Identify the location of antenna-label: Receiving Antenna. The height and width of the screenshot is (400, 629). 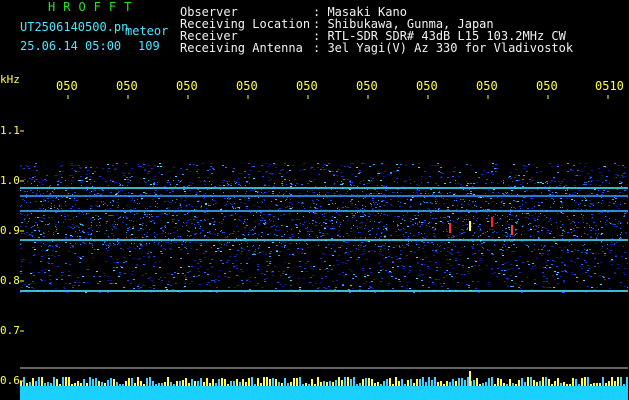
(241, 48).